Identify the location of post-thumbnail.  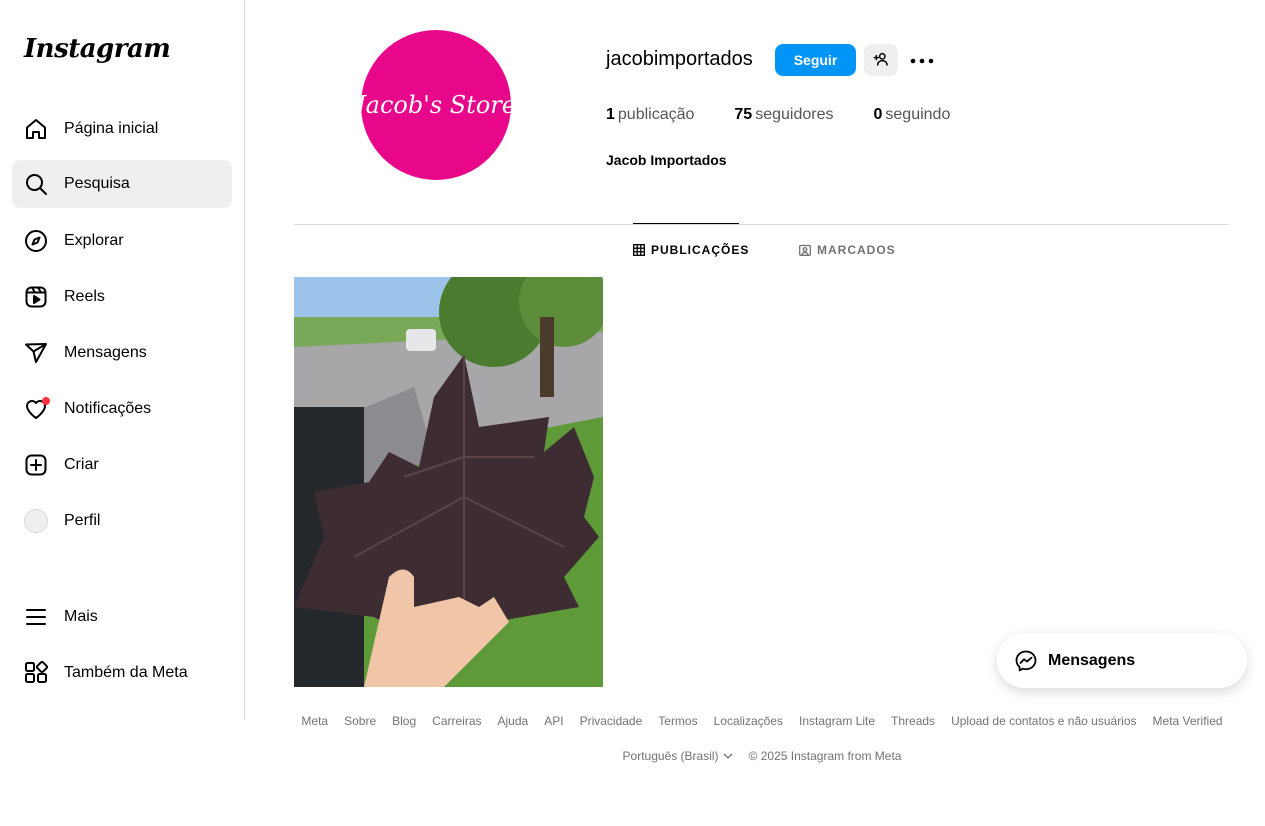
(448, 482).